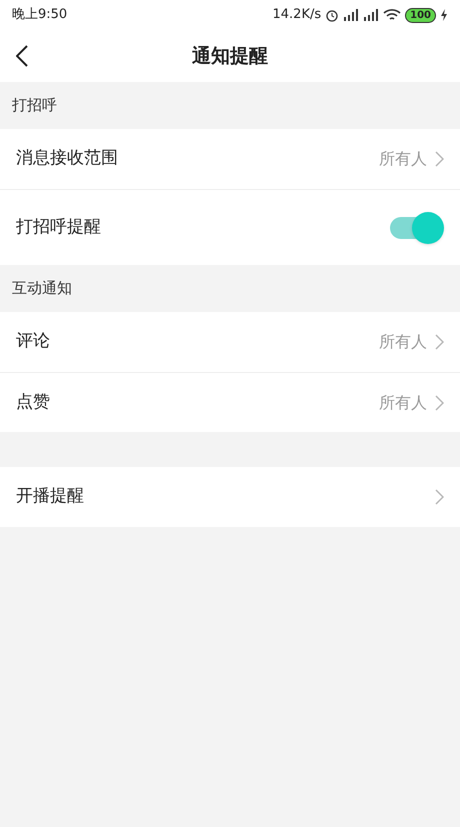  I want to click on row-label: 开播提醒, so click(50, 496).